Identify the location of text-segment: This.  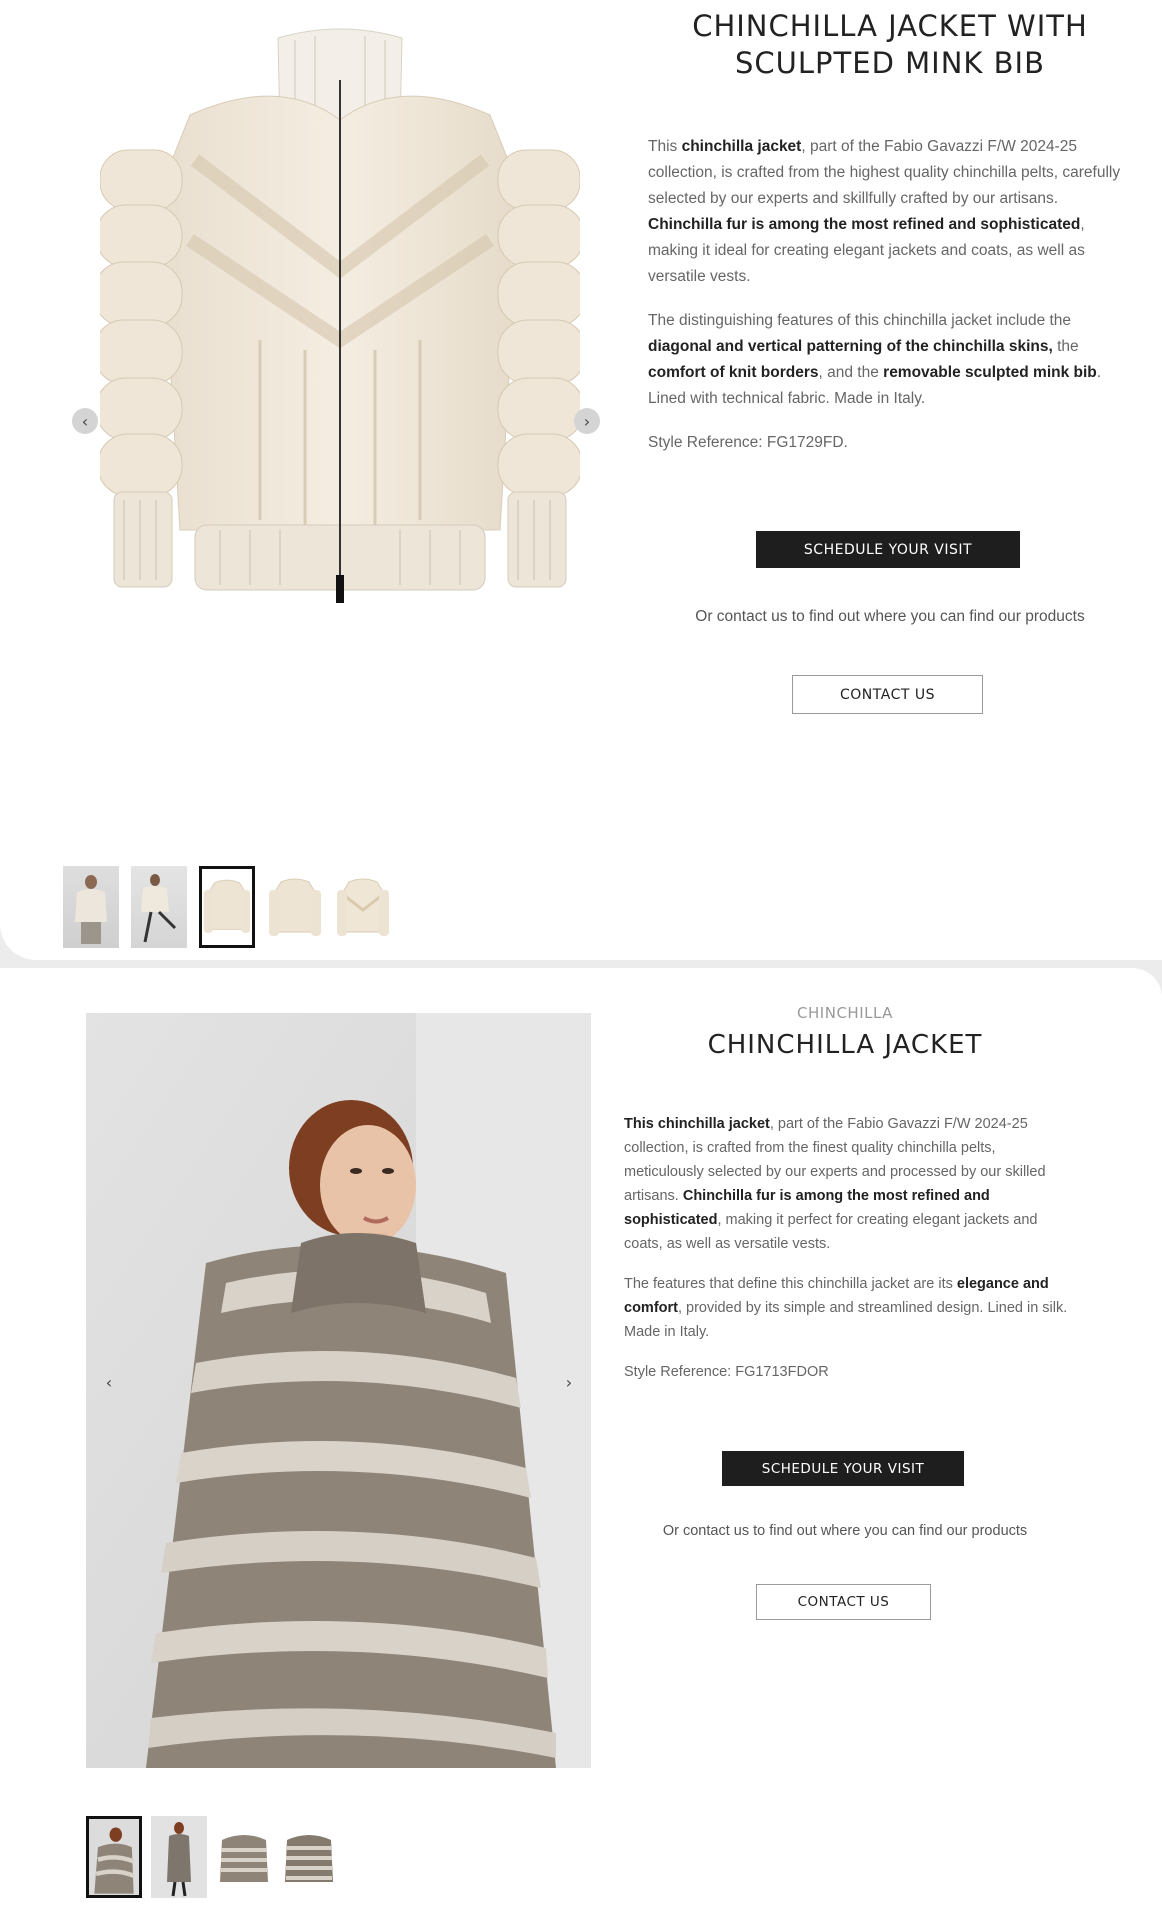
(665, 146).